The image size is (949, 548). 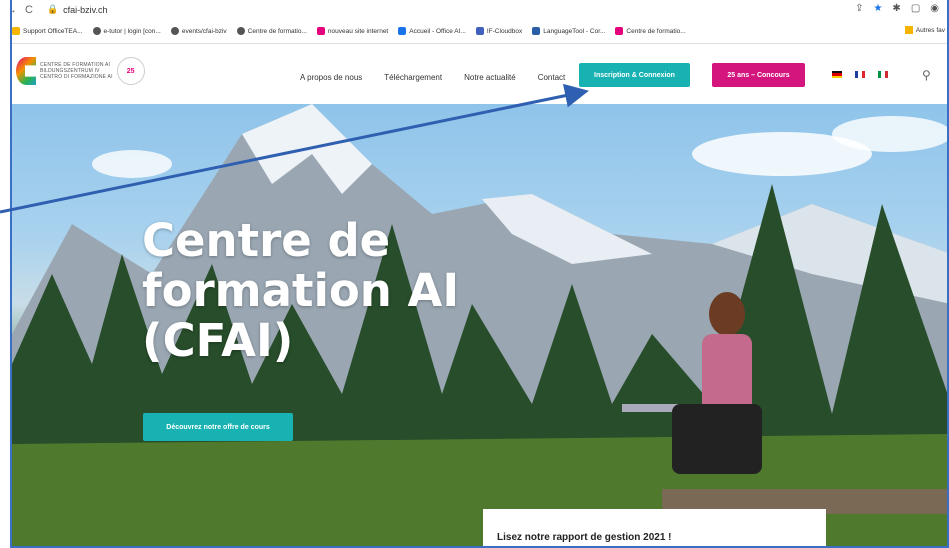 I want to click on bookmark-item: IF-Cloudbox, so click(x=498, y=31).